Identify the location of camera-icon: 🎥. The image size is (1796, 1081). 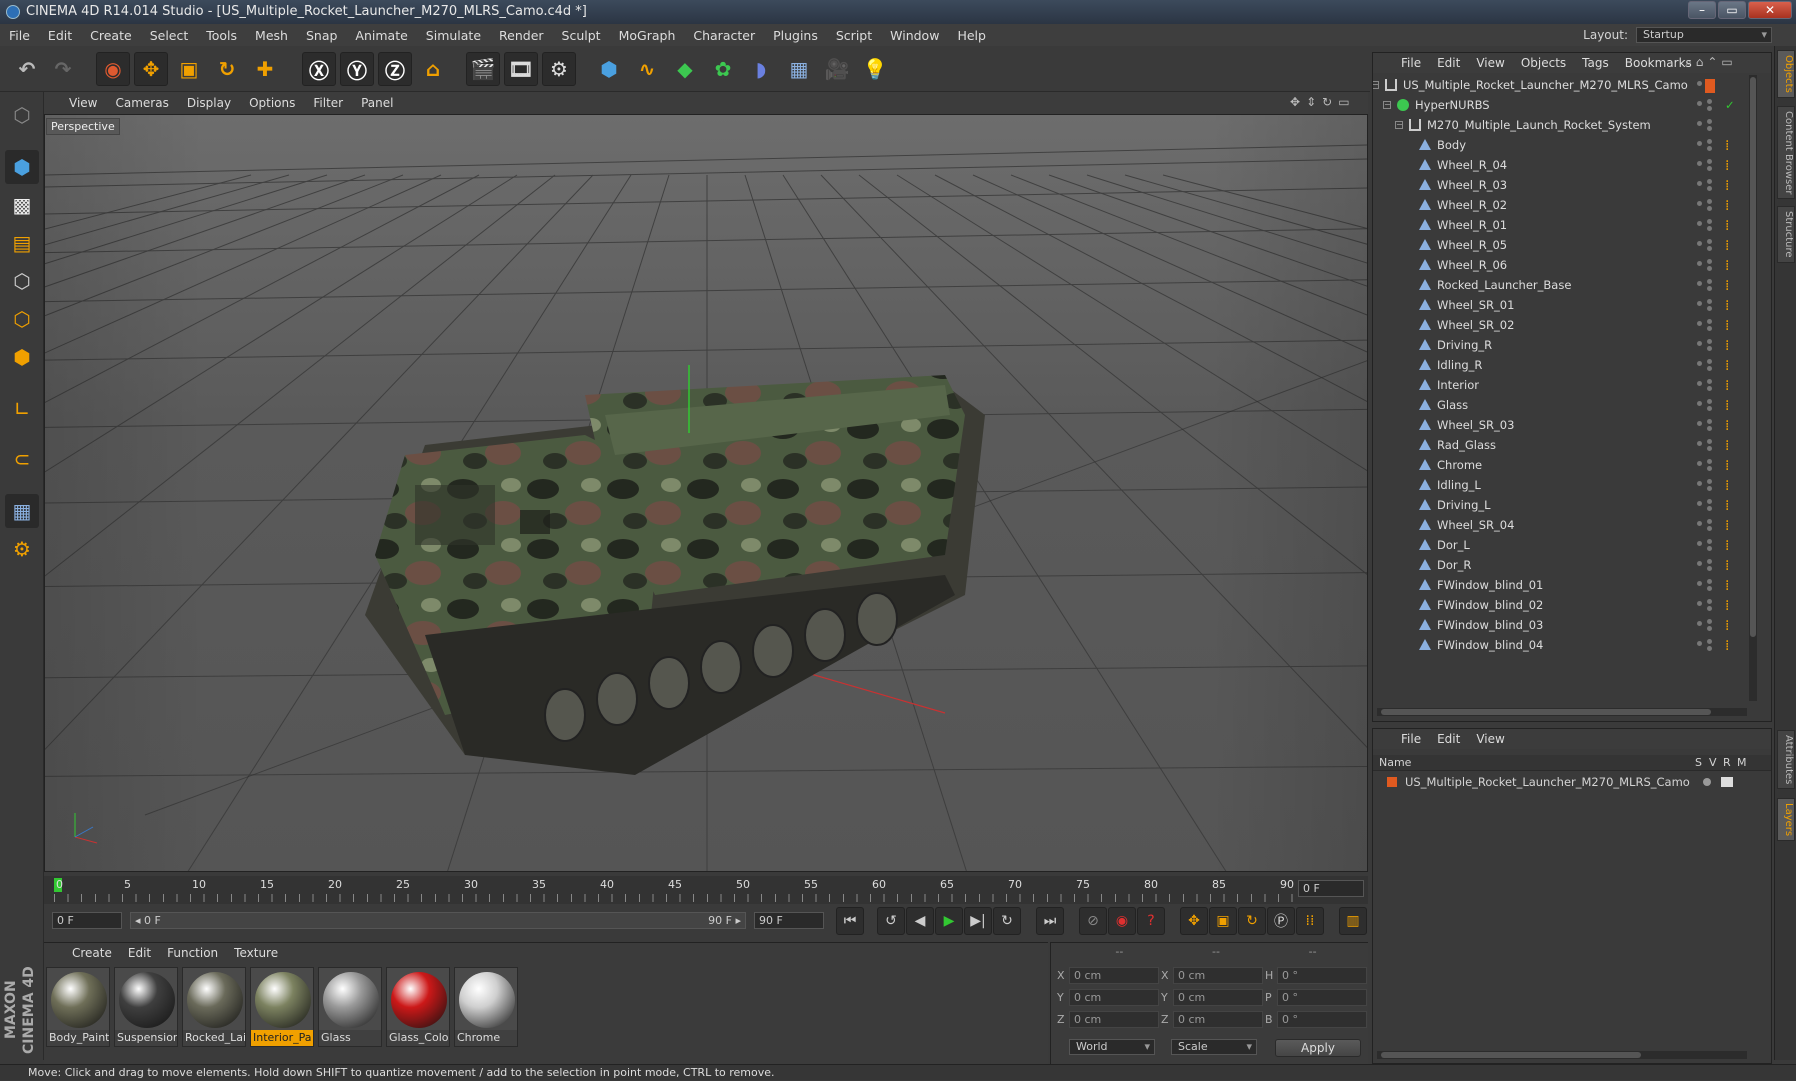
(837, 69).